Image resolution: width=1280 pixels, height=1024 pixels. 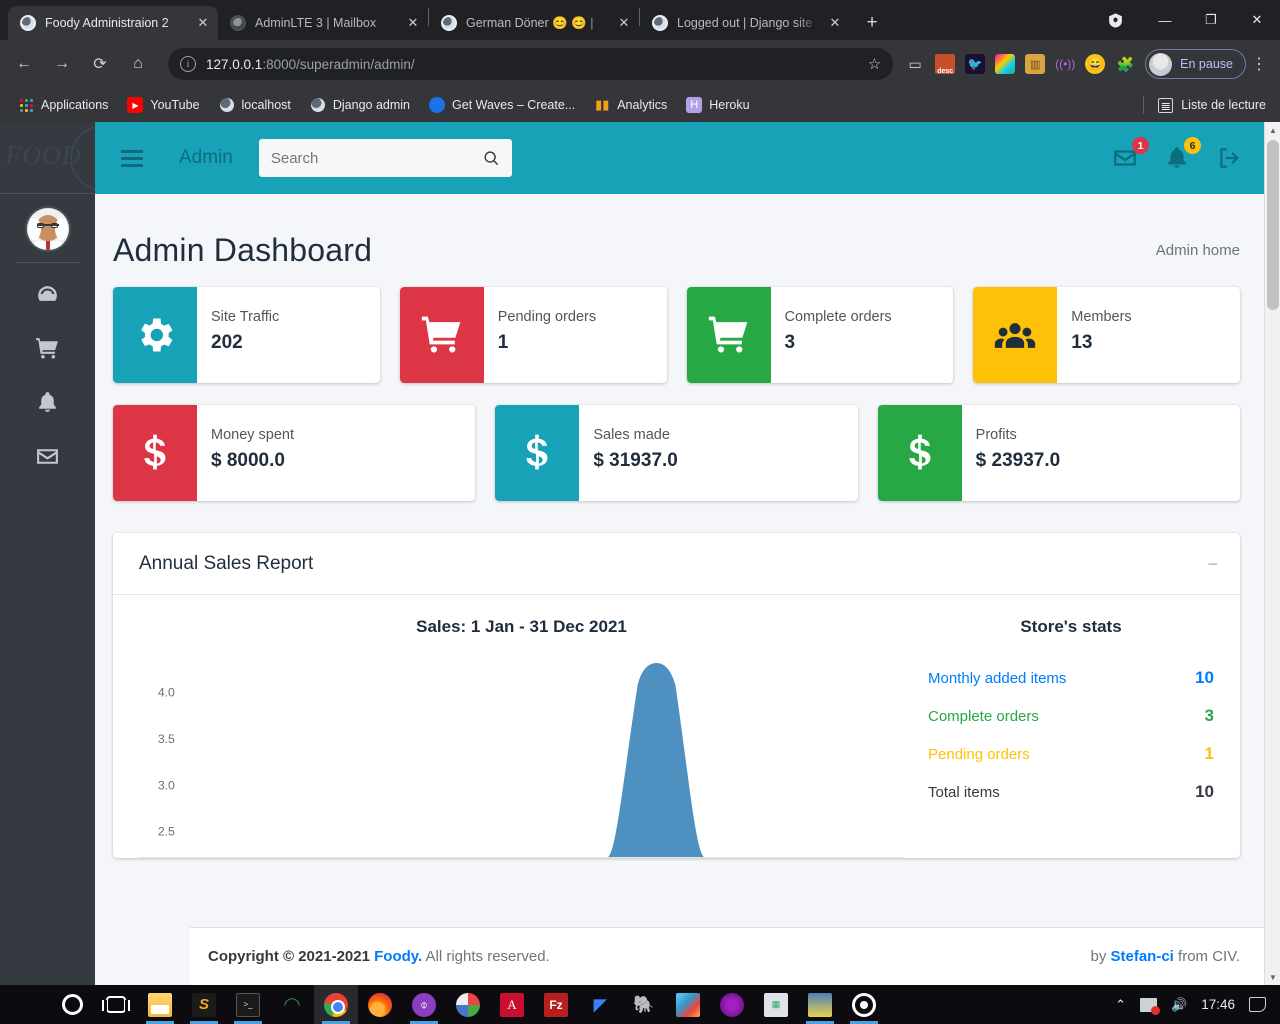 I want to click on search-input, so click(x=376, y=158).